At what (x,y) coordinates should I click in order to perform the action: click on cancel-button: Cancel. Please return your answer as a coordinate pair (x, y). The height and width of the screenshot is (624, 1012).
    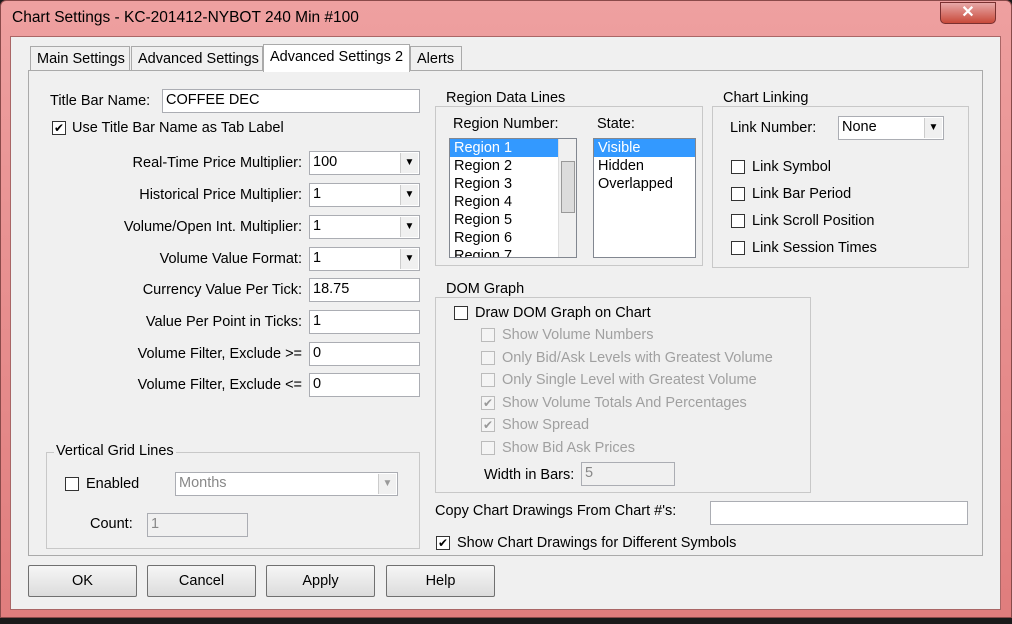
    Looking at the image, I should click on (201, 581).